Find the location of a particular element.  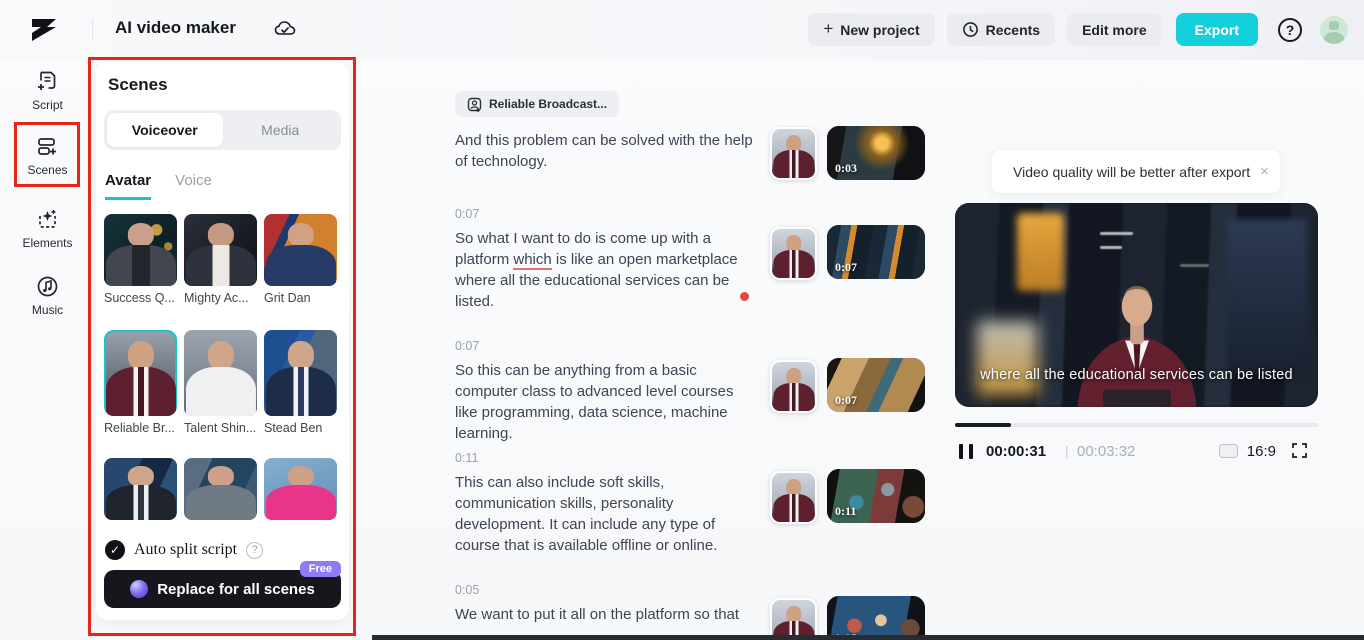

aspect-ratio-label: 16:9 is located at coordinates (1261, 451).